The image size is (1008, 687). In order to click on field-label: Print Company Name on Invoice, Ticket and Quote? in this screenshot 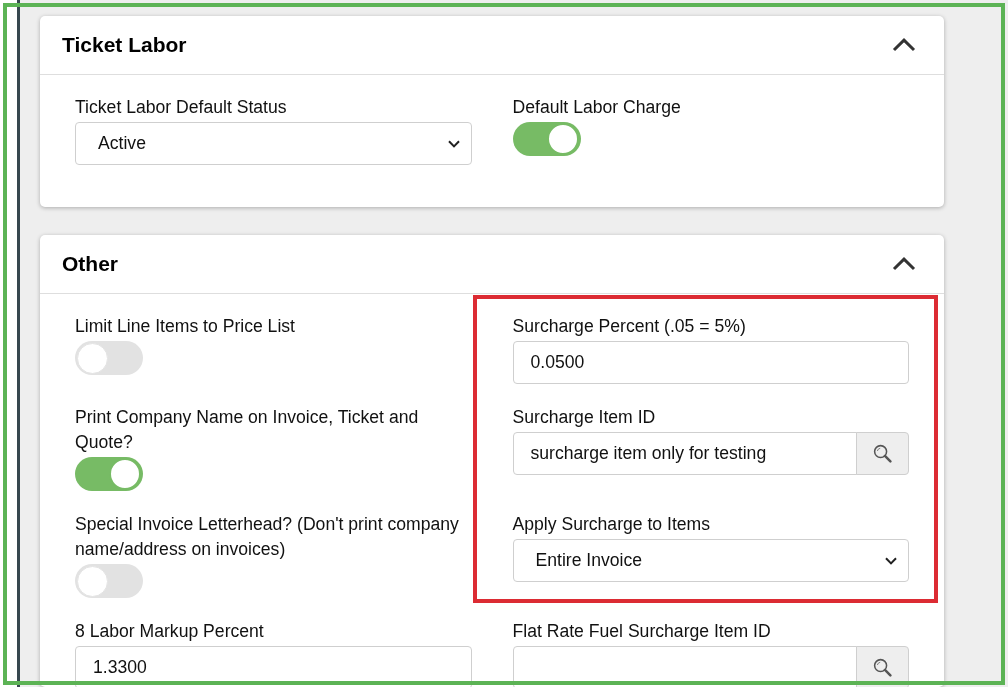, I will do `click(247, 430)`.